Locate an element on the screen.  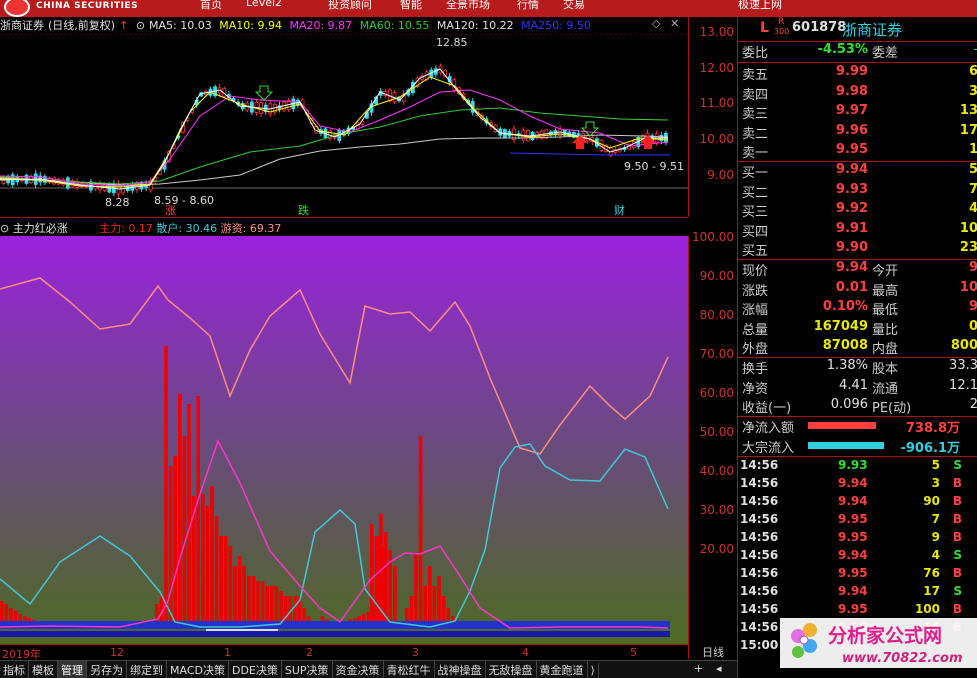
bid-row: 买三 9.92 4 is located at coordinates (857, 211).